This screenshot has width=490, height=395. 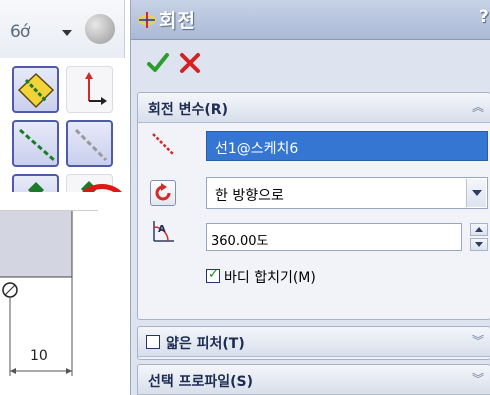 I want to click on angle-spin-up-button, so click(x=479, y=229).